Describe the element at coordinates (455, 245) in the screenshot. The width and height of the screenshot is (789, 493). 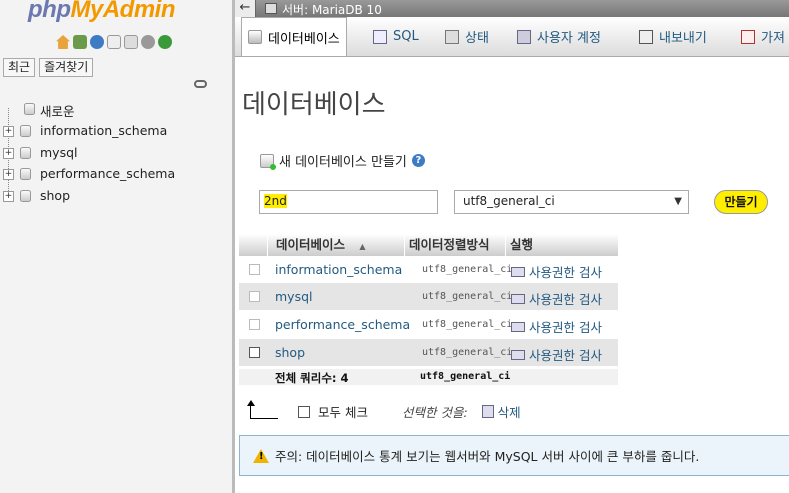
I see `header-collation: 데이터정렬방식` at that location.